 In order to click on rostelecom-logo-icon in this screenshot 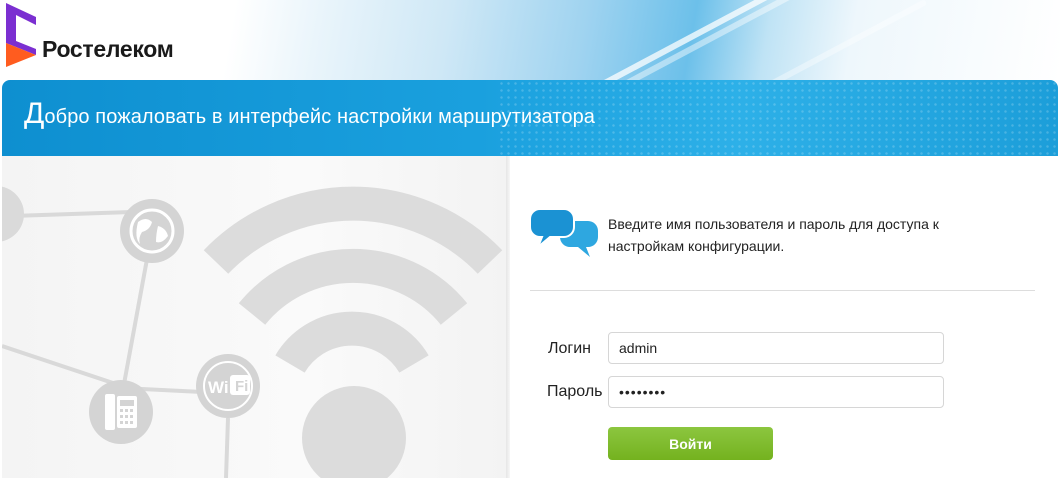, I will do `click(21, 35)`.